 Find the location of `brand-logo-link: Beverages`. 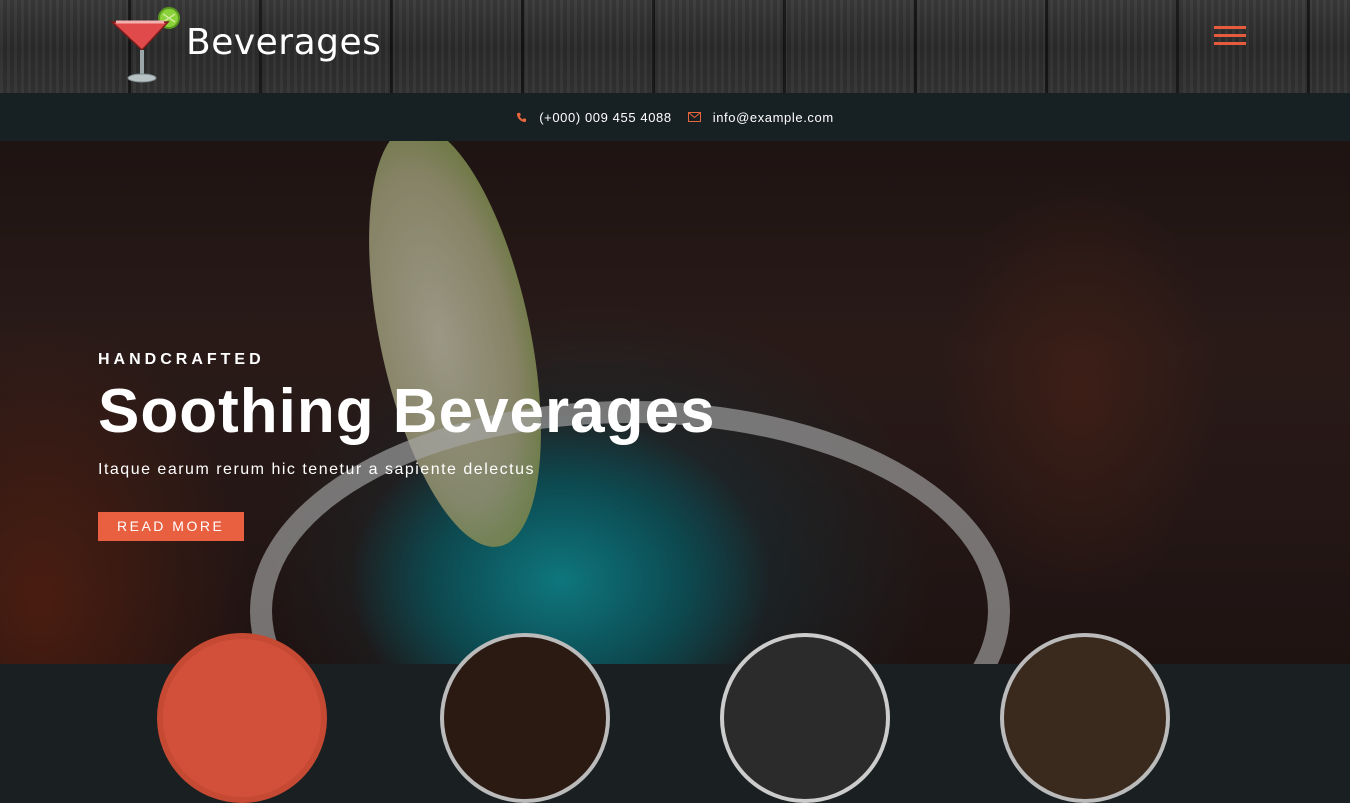

brand-logo-link: Beverages is located at coordinates (244, 46).